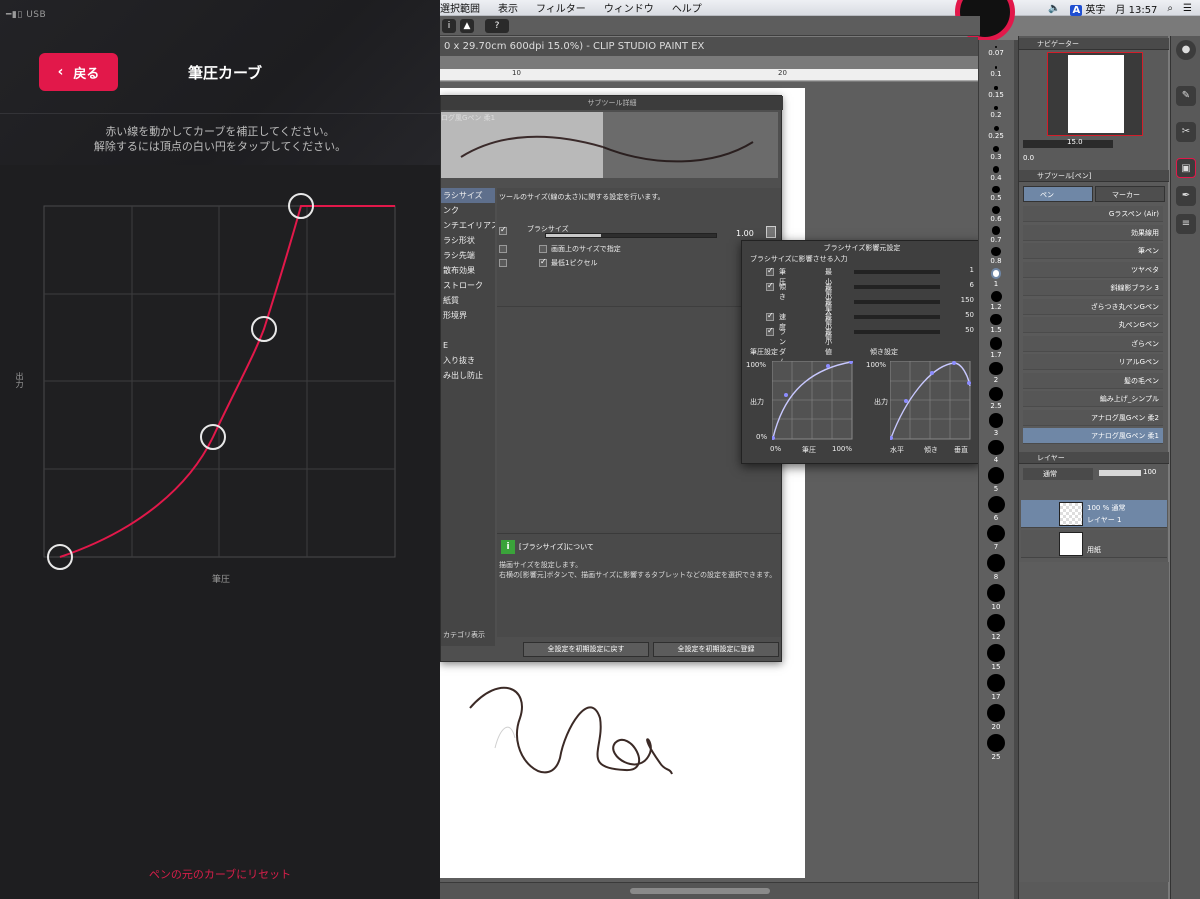 The image size is (1200, 899). Describe the element at coordinates (1087, 8) in the screenshot. I see `ime-indicator: A 英字` at that location.